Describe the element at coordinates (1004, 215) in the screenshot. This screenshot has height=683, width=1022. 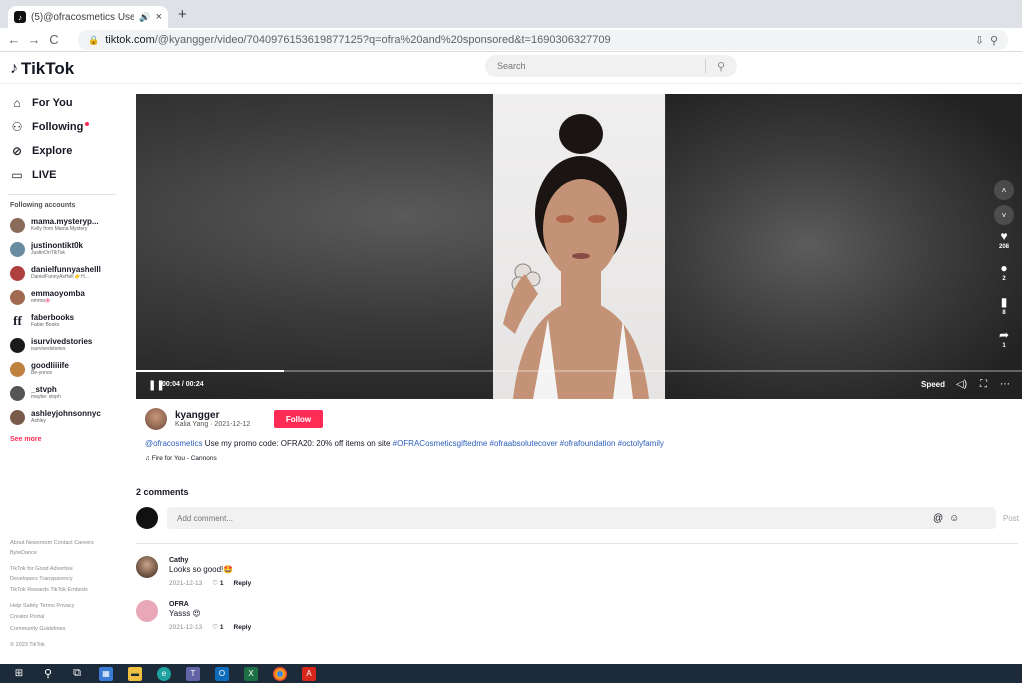
I see `chevron-down-icon: ˅` at that location.